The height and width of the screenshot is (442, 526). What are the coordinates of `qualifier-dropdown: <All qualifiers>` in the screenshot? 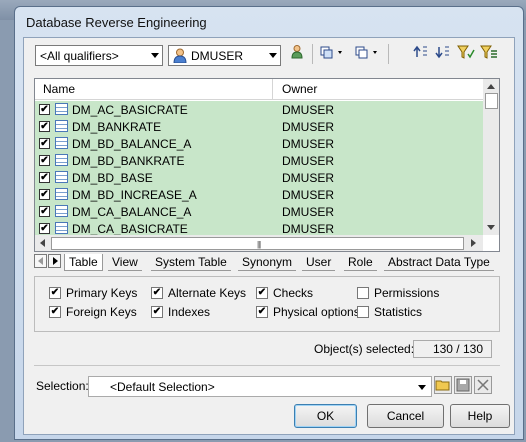 It's located at (99, 55).